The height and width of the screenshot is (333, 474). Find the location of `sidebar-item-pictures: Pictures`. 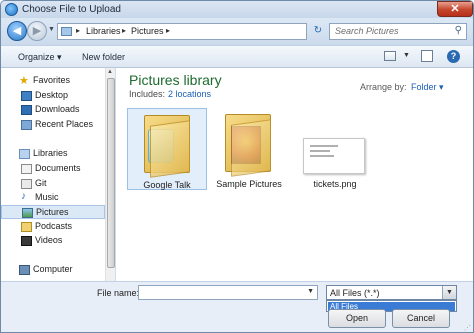

sidebar-item-pictures: Pictures is located at coordinates (53, 212).